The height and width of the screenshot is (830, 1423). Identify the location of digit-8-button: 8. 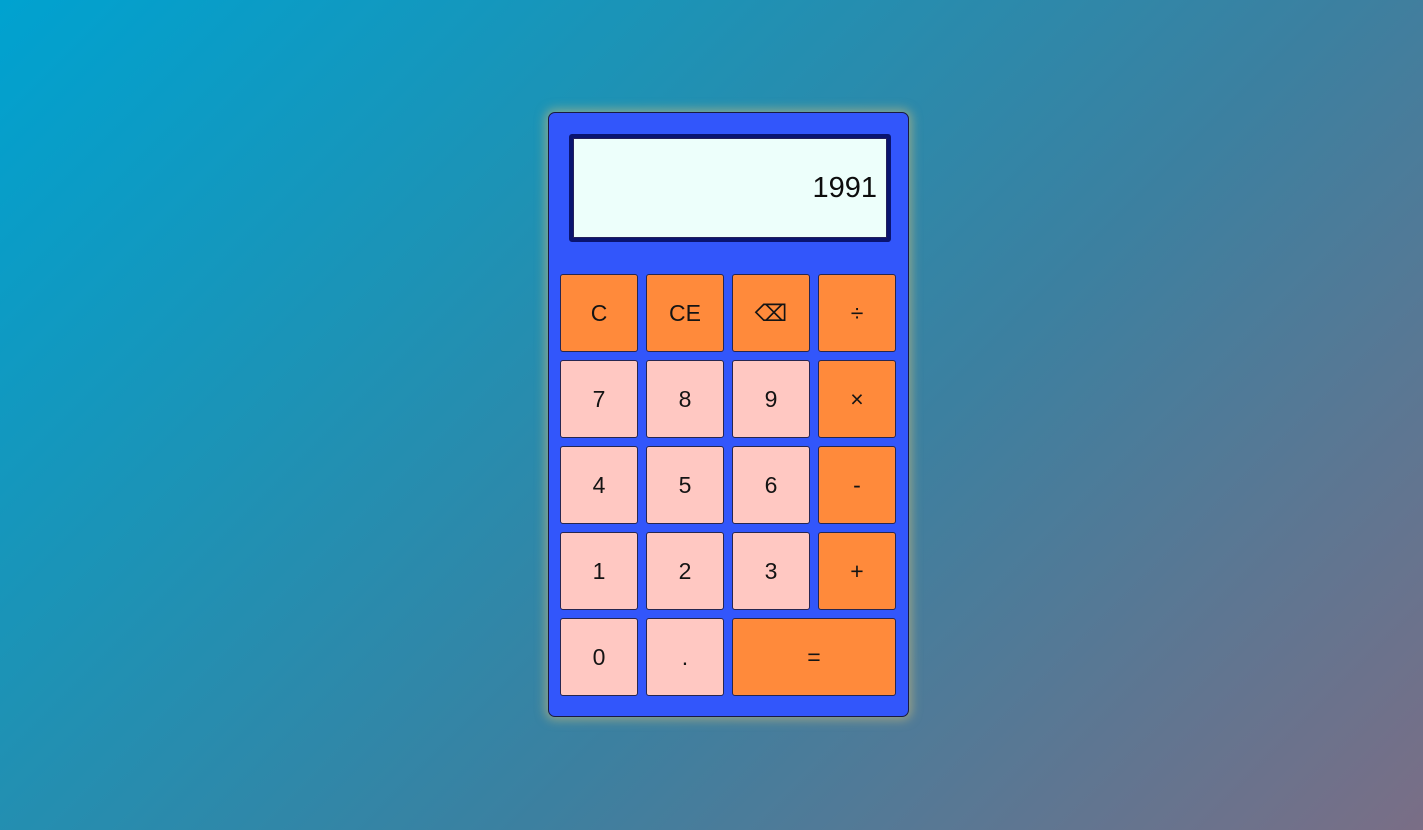
(685, 399).